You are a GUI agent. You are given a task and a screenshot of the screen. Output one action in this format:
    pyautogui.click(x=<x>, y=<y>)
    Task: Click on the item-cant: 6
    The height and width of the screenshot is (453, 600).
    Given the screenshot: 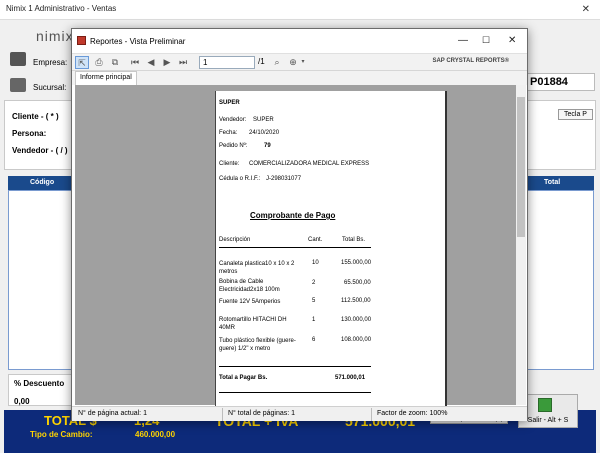 What is the action you would take?
    pyautogui.click(x=314, y=340)
    